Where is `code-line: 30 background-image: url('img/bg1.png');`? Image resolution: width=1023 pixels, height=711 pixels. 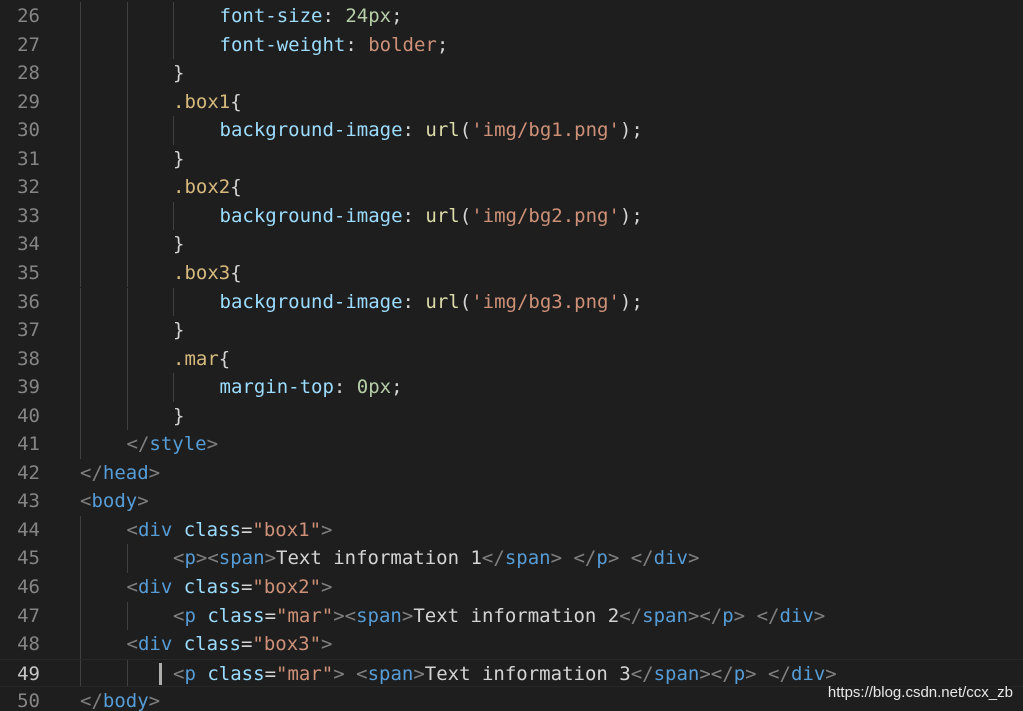
code-line: 30 background-image: url('img/bg1.png'); is located at coordinates (511, 130).